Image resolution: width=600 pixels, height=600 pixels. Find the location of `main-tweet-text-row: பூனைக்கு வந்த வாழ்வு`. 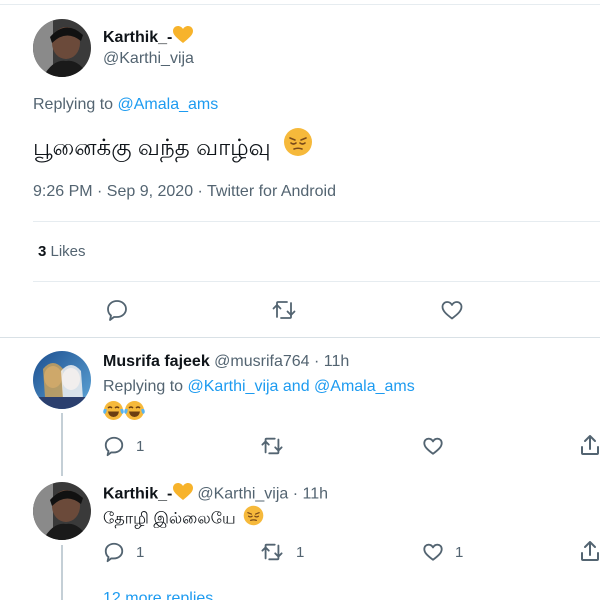

main-tweet-text-row: பூனைக்கு வந்த வாழ்வு is located at coordinates (173, 146).